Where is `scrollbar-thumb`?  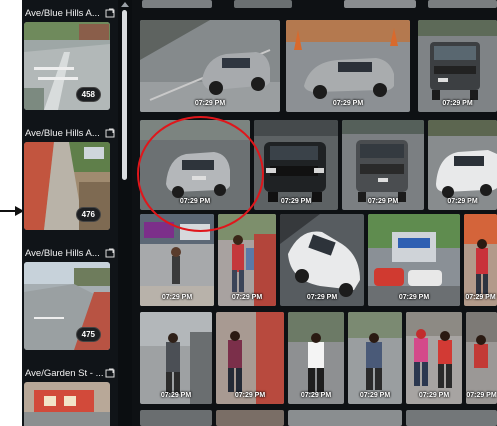
scrollbar-thumb is located at coordinates (124, 95).